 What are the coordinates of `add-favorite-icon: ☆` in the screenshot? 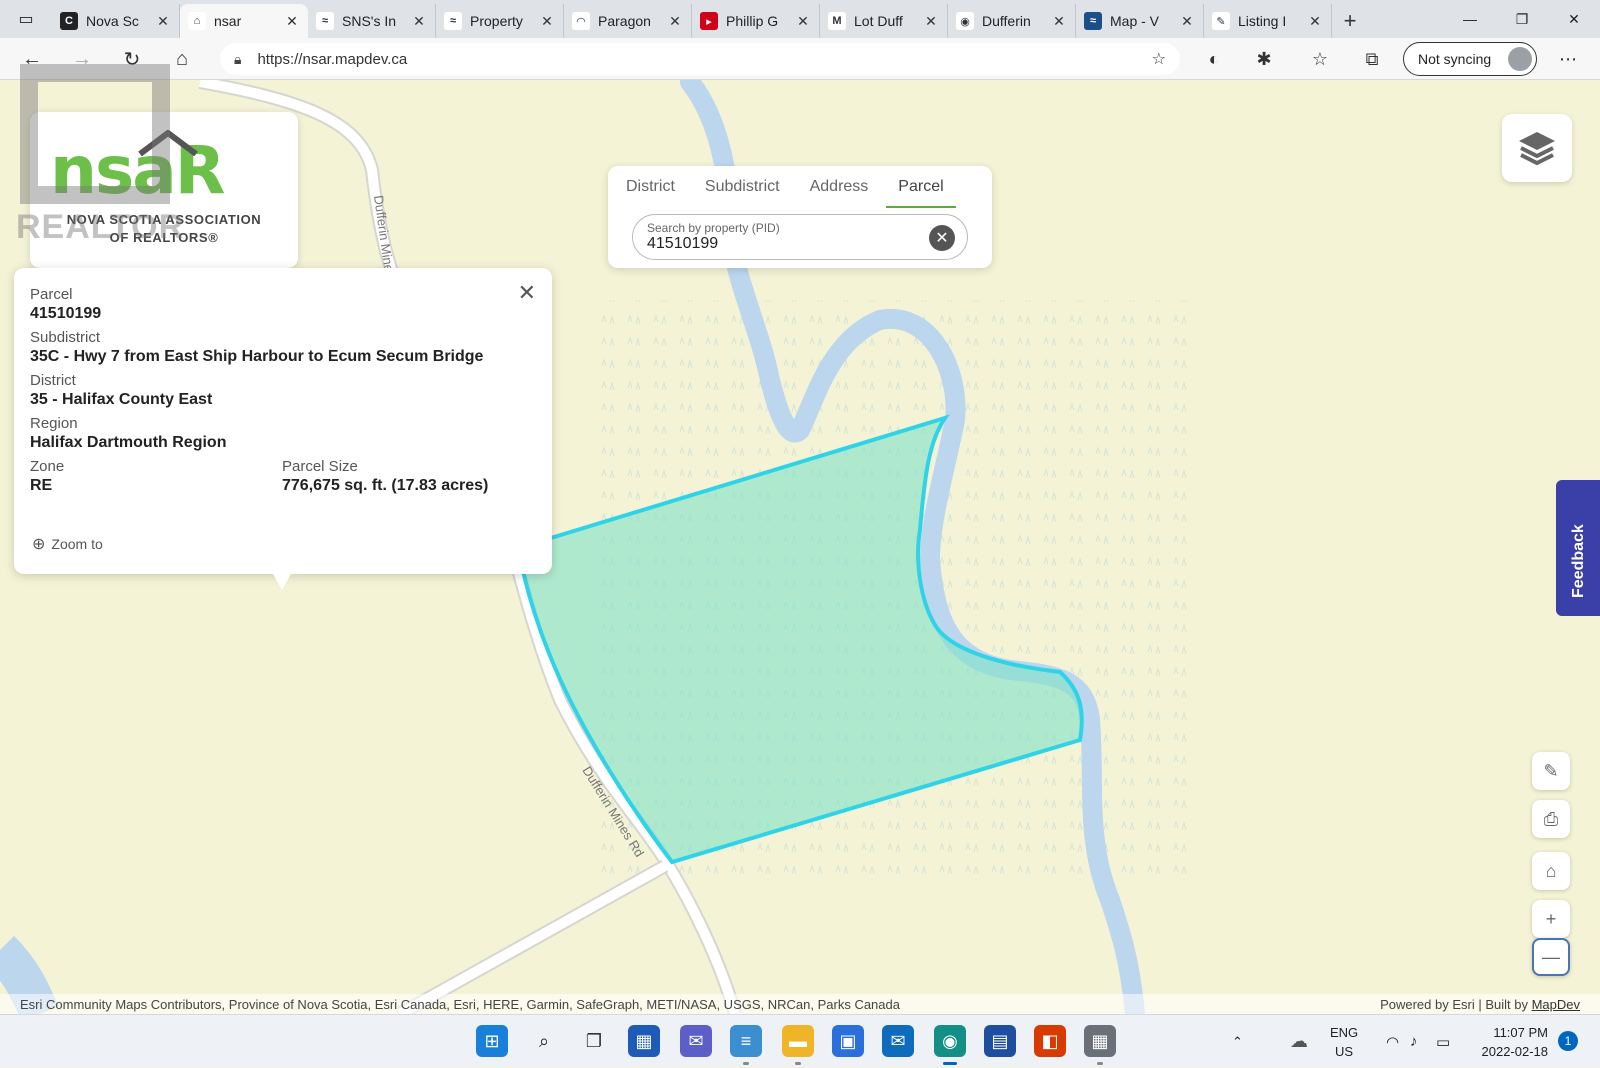 It's located at (1159, 59).